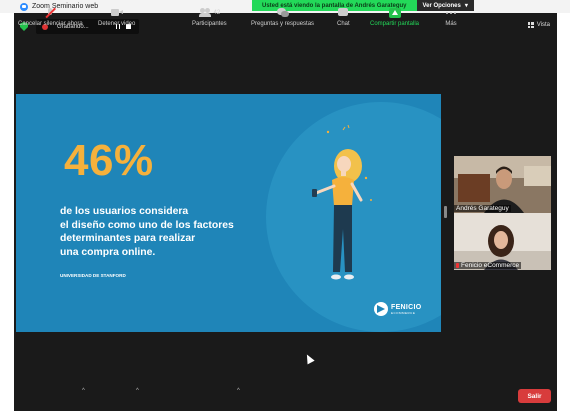 Image resolution: width=570 pixels, height=411 pixels. What do you see at coordinates (217, 13) in the screenshot?
I see `participants-count: 42` at bounding box center [217, 13].